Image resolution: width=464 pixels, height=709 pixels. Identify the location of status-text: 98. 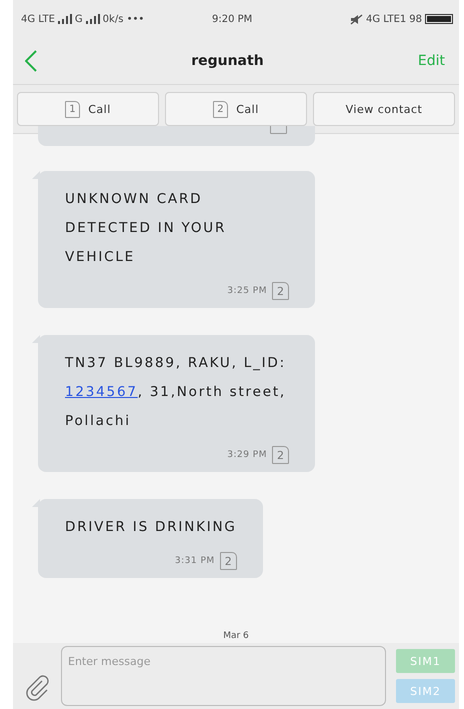
(415, 19).